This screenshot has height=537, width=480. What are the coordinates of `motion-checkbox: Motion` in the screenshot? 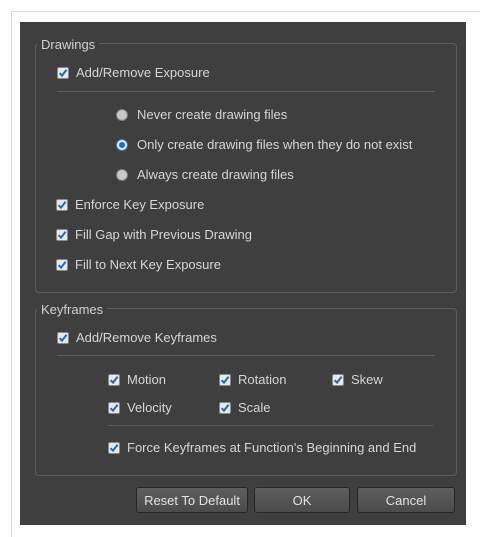 It's located at (137, 380).